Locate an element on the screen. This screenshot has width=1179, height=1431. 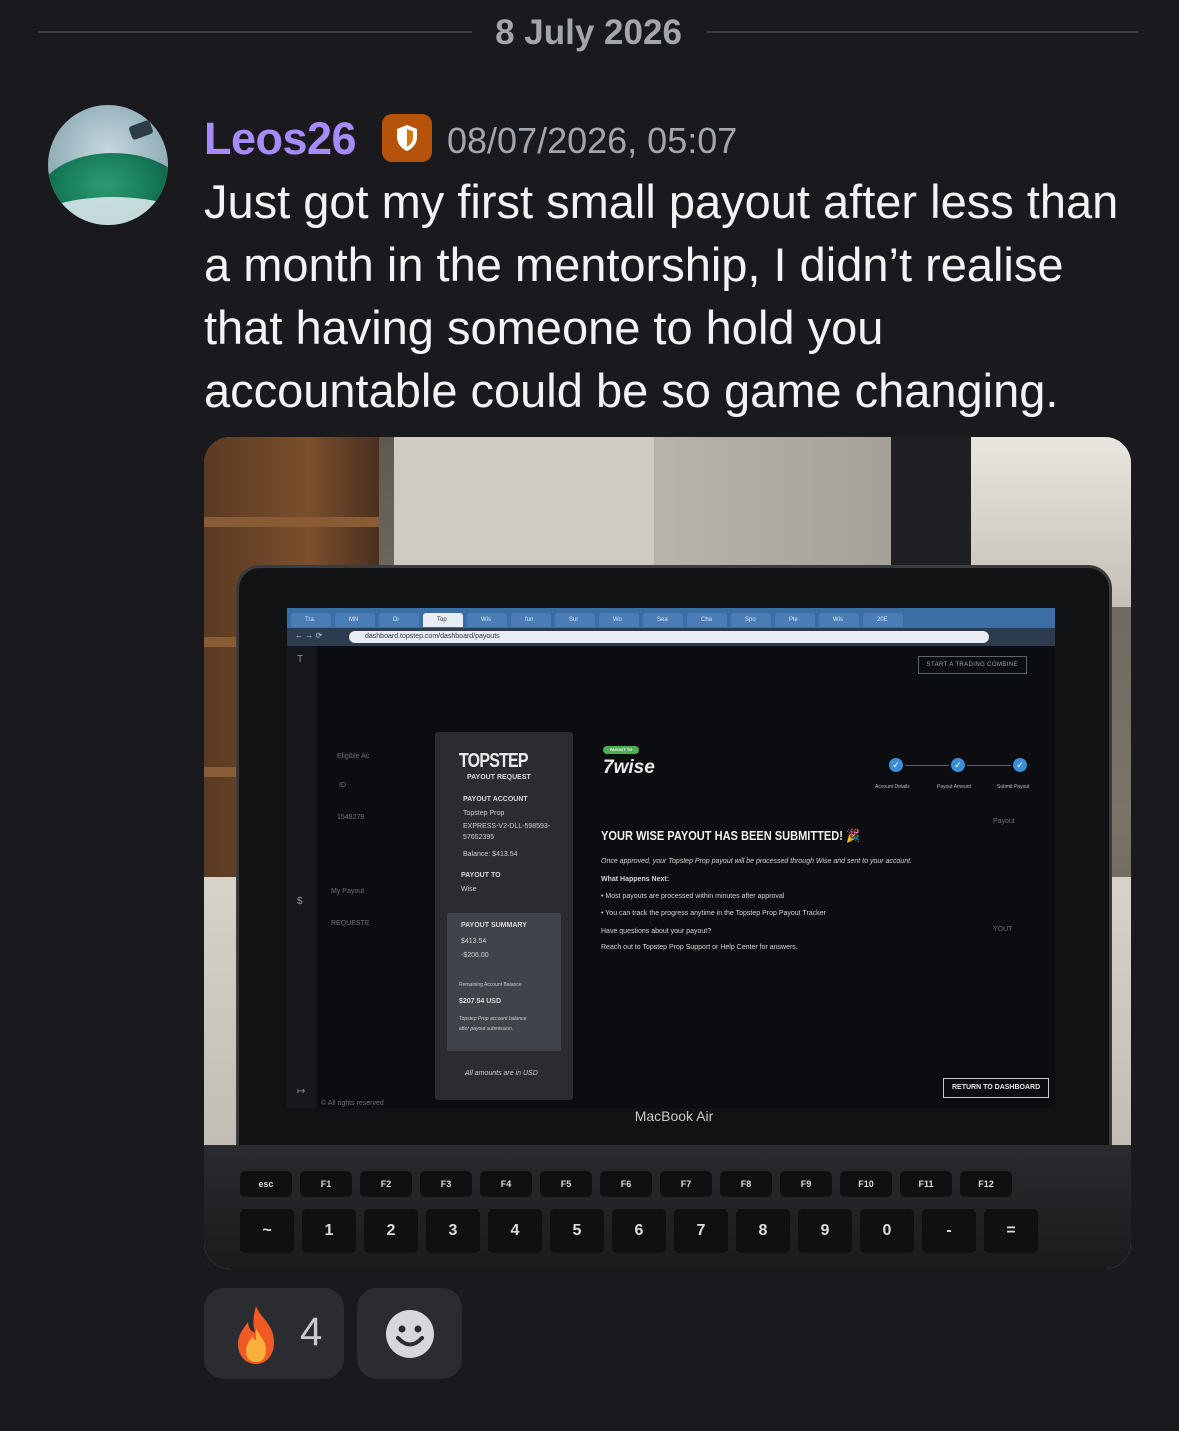
browser-tab: Wo is located at coordinates (619, 620).